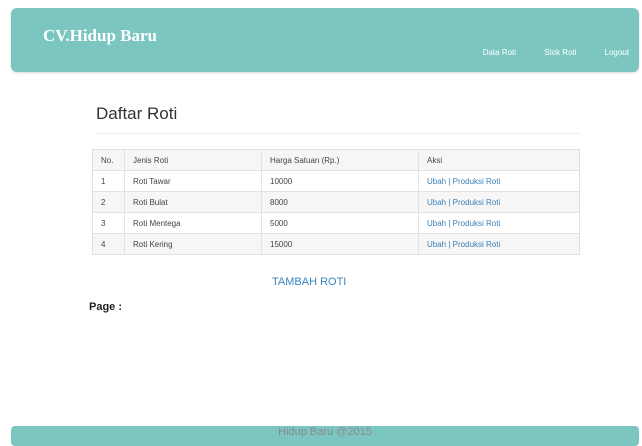  What do you see at coordinates (193, 223) in the screenshot?
I see `cell-jenis: Roti Mentega` at bounding box center [193, 223].